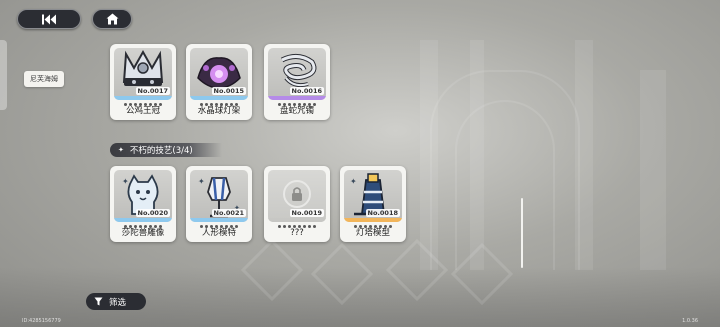 The image size is (720, 327). I want to click on back-arrow-icon, so click(49, 19).